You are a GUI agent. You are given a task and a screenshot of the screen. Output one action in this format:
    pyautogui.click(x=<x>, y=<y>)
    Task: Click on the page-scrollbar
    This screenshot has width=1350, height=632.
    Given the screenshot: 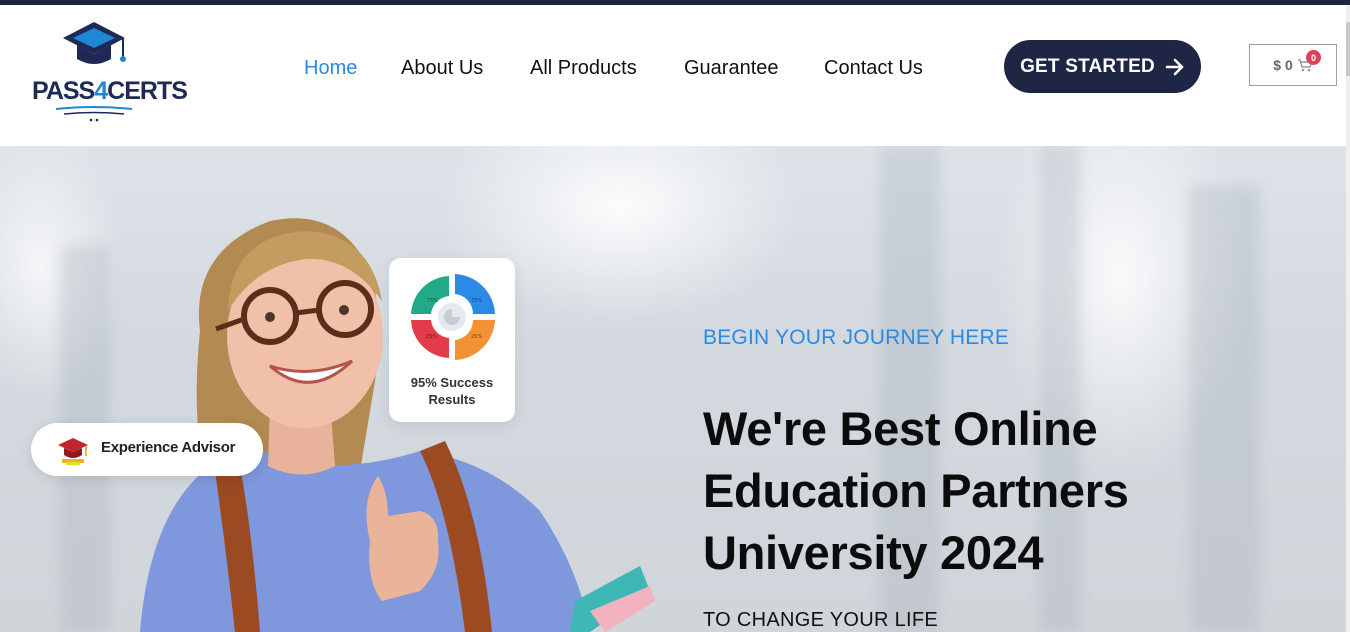 What is the action you would take?
    pyautogui.click(x=1348, y=318)
    